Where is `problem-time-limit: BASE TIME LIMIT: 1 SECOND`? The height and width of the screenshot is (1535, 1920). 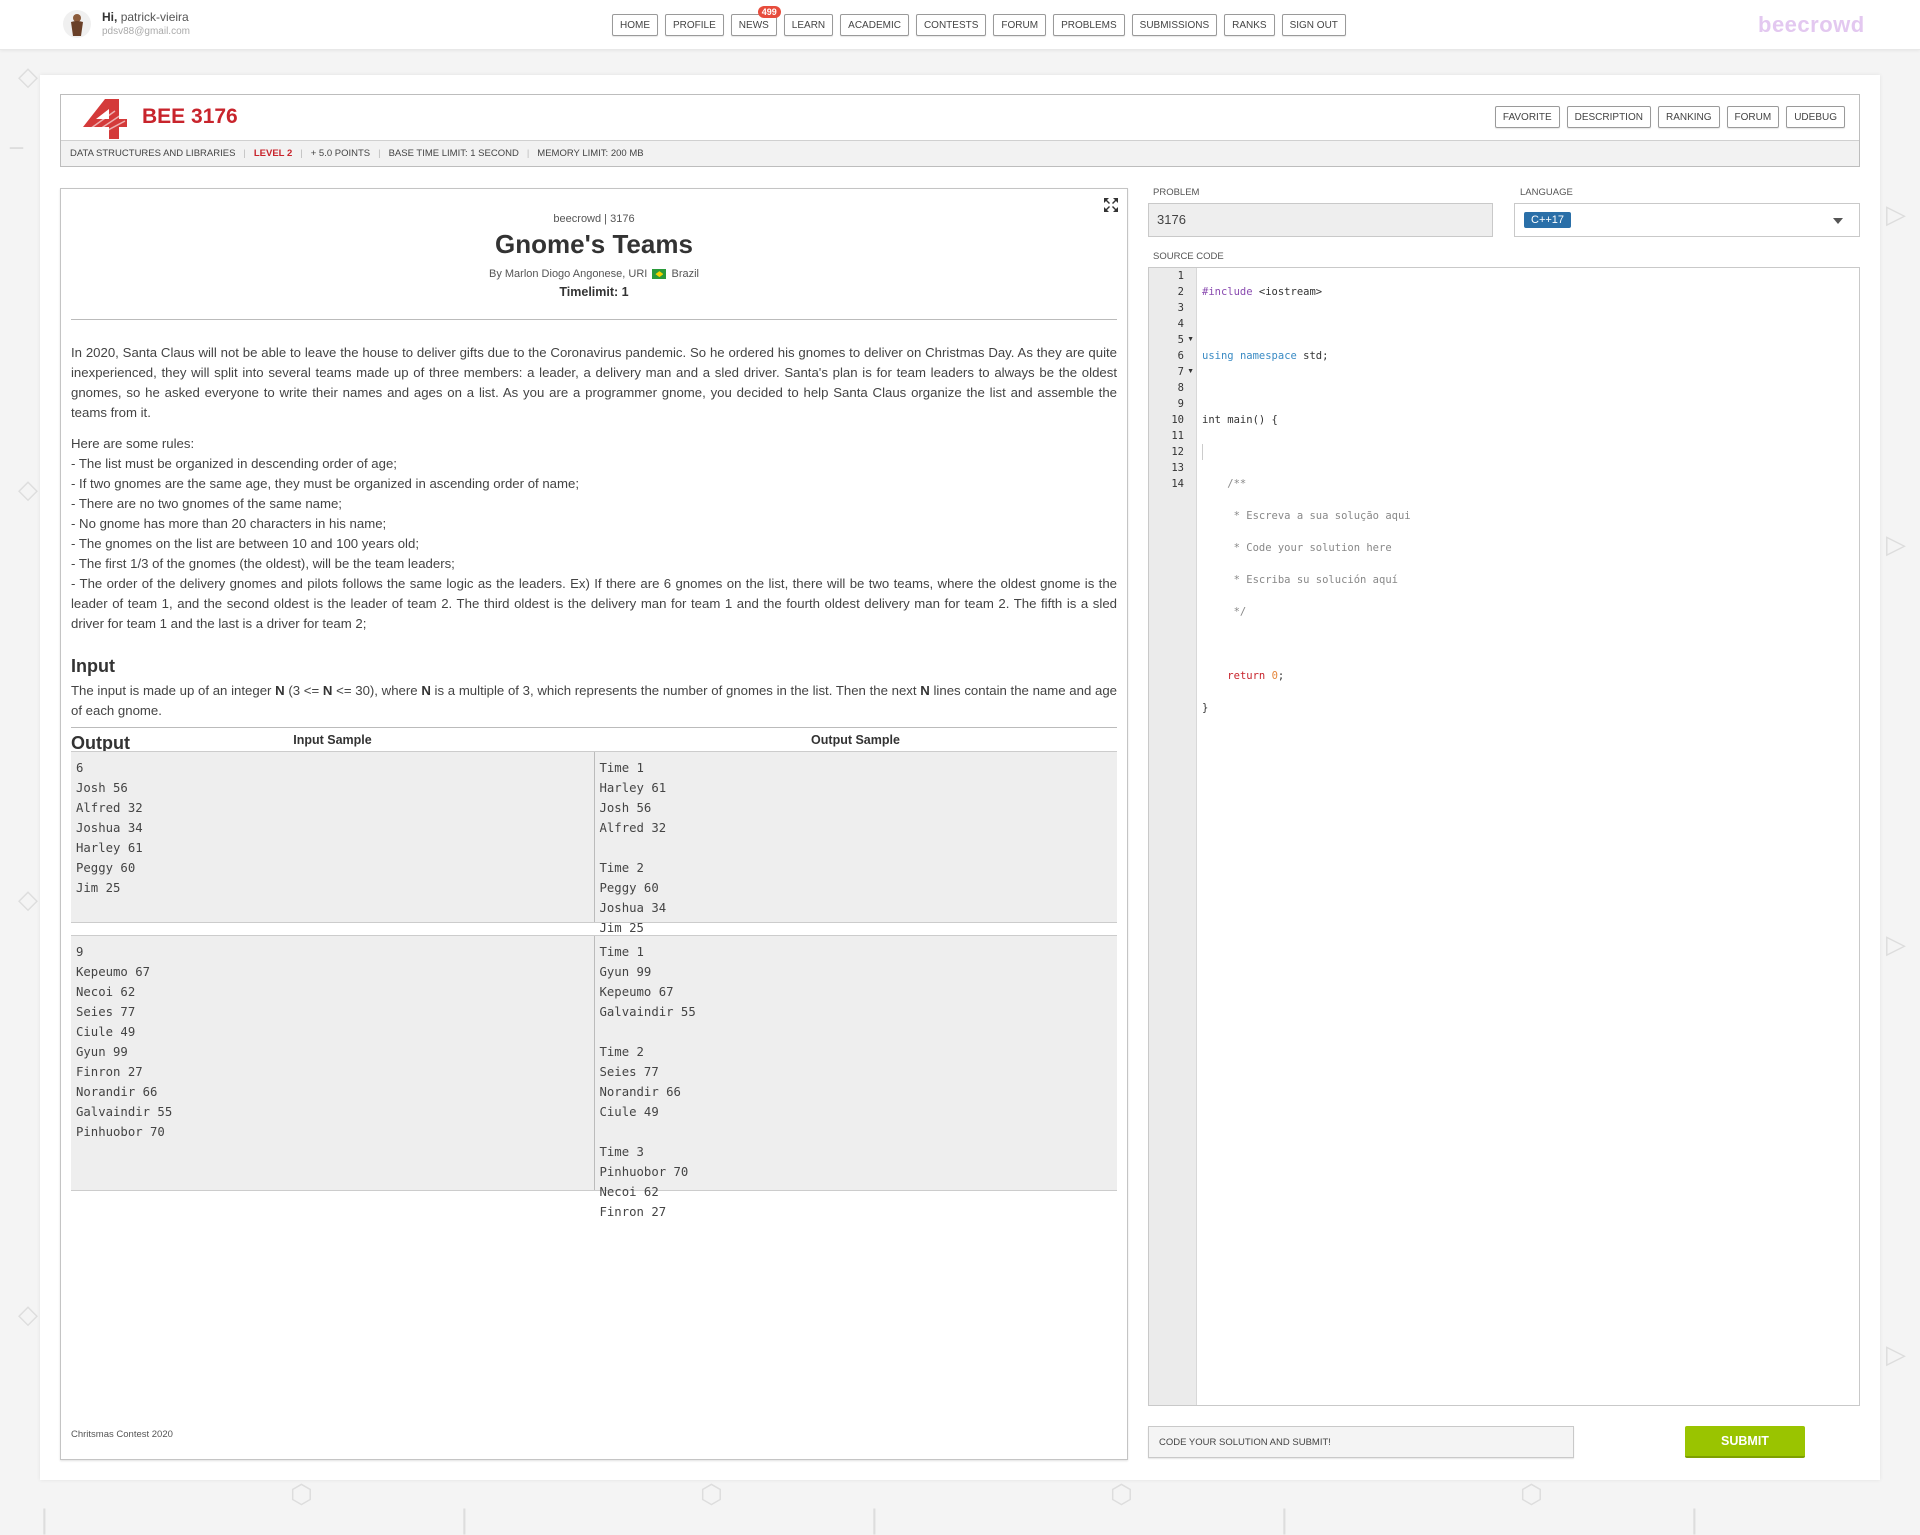
problem-time-limit: BASE TIME LIMIT: 1 SECOND is located at coordinates (453, 153).